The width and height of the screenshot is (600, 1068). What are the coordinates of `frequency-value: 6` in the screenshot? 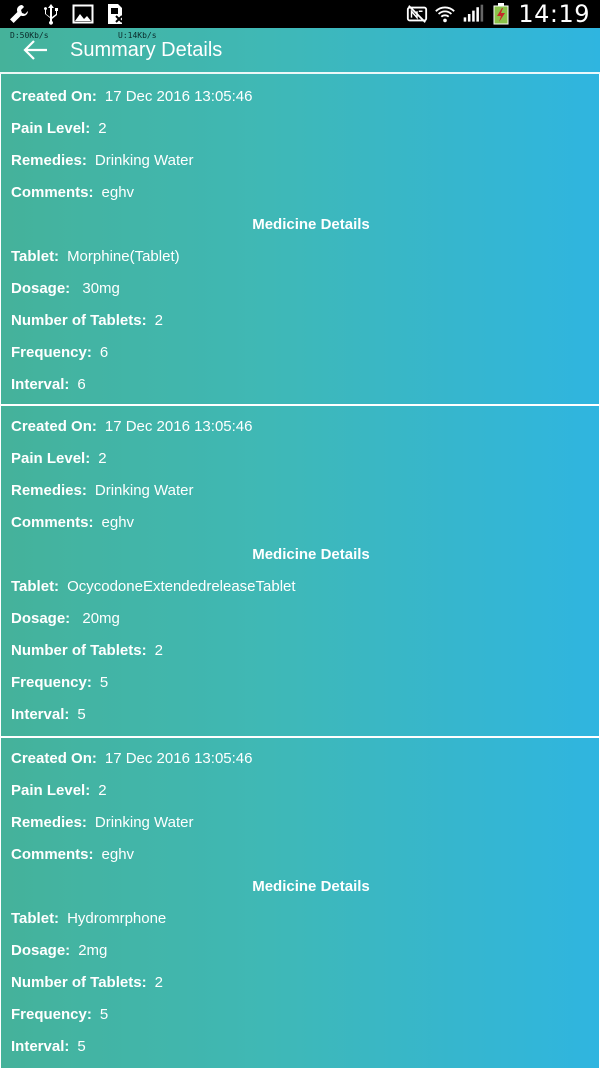 It's located at (104, 352).